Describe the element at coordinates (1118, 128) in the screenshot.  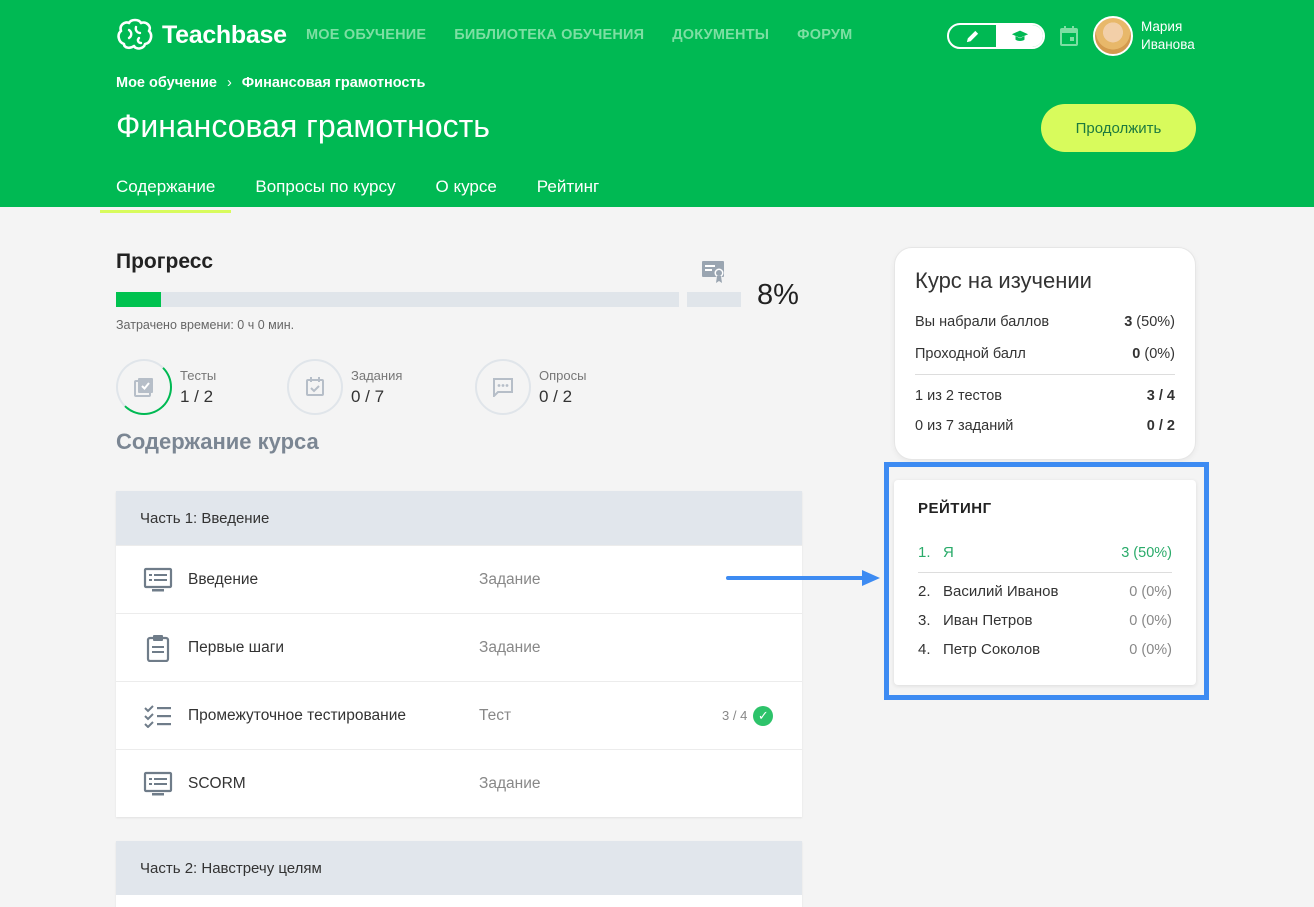
I see `continue-button: Продолжить` at that location.